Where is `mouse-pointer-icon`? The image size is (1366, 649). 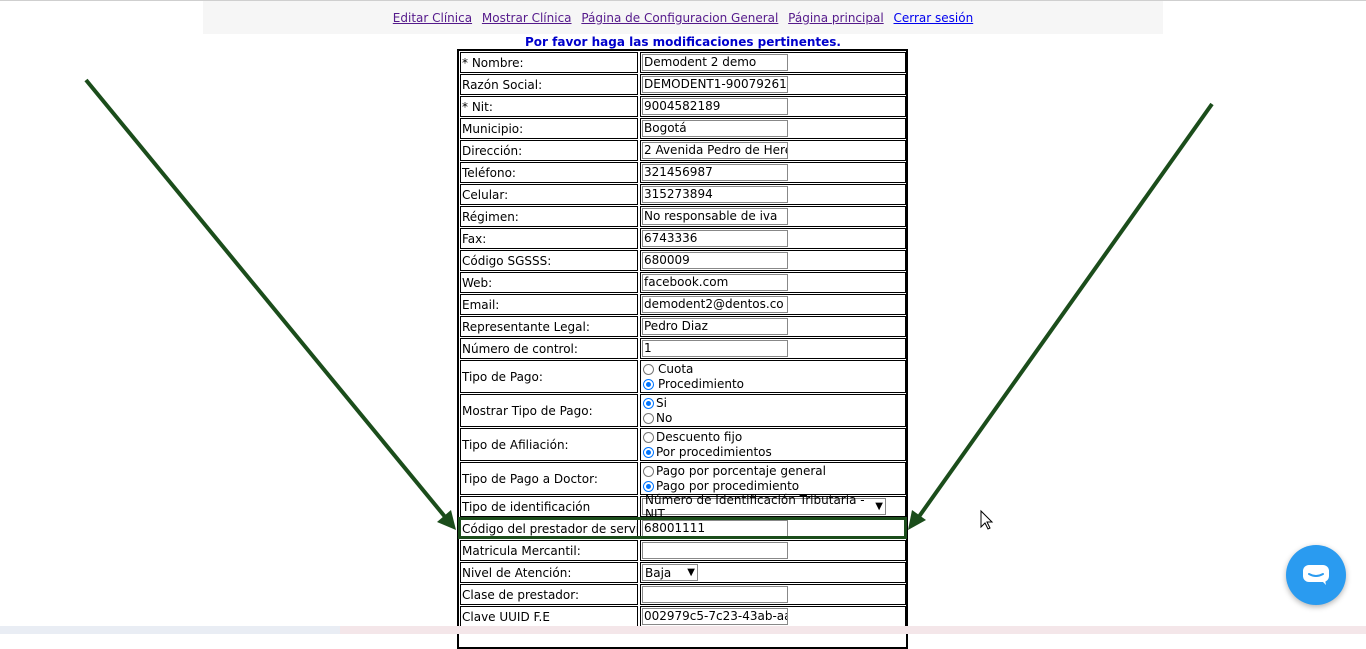
mouse-pointer-icon is located at coordinates (987, 519).